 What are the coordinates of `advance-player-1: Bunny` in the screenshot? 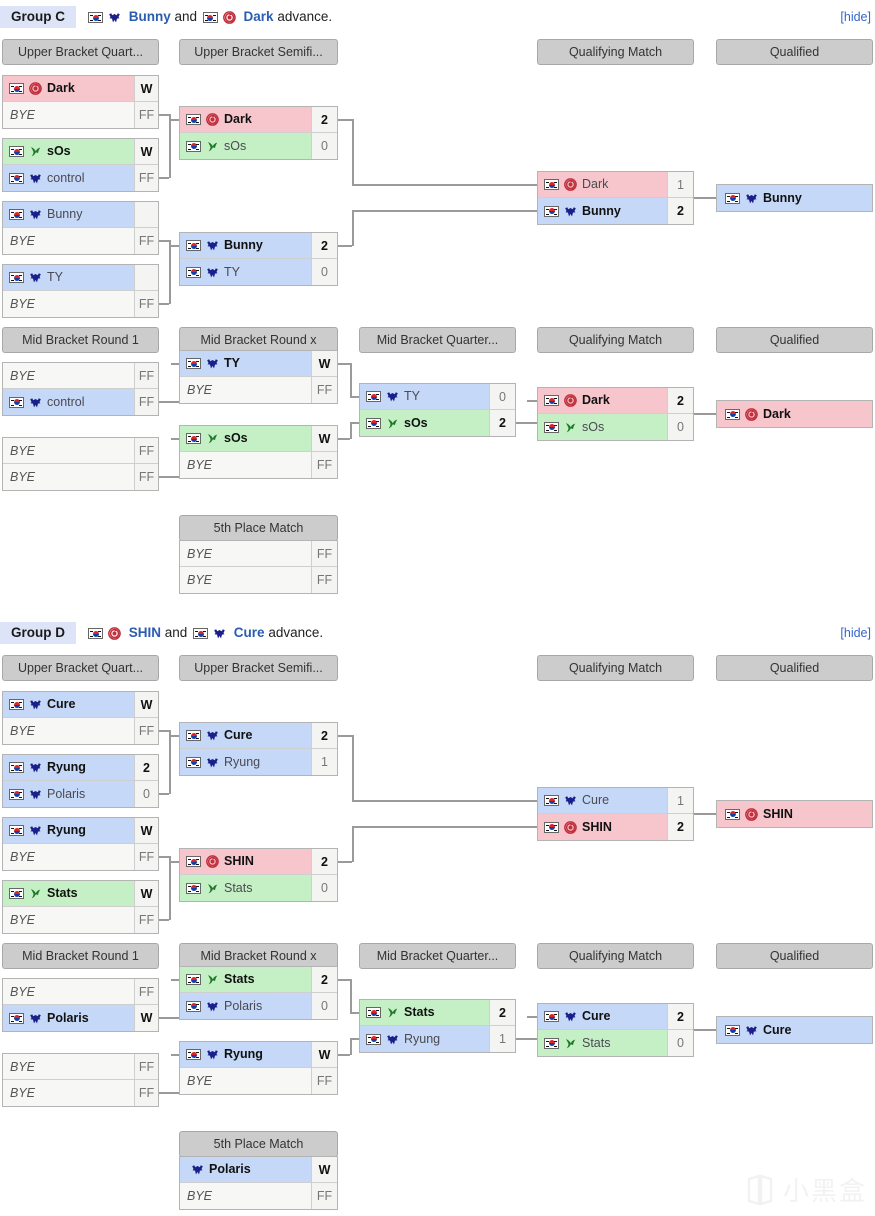 It's located at (150, 16).